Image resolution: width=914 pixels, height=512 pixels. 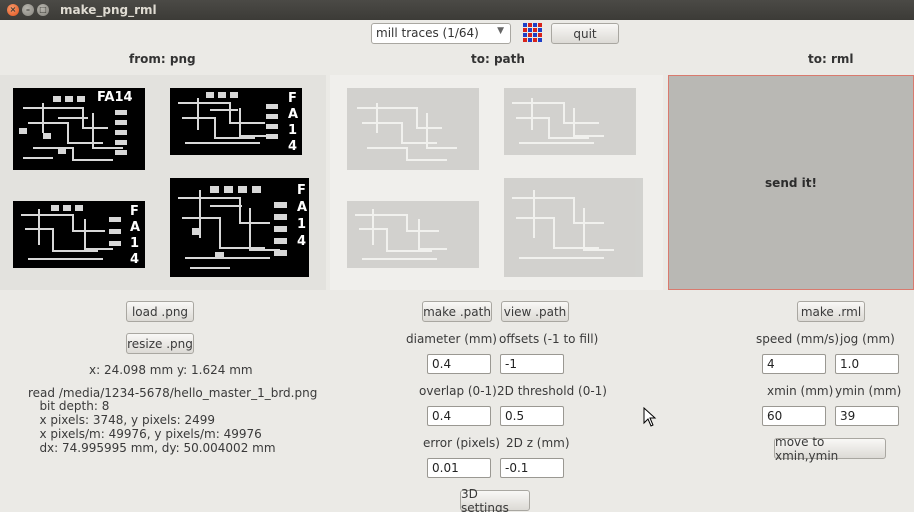 I want to click on png-info-line-5: dx: 74.995995 mm, dy: 50.004002 mm, so click(x=152, y=448).